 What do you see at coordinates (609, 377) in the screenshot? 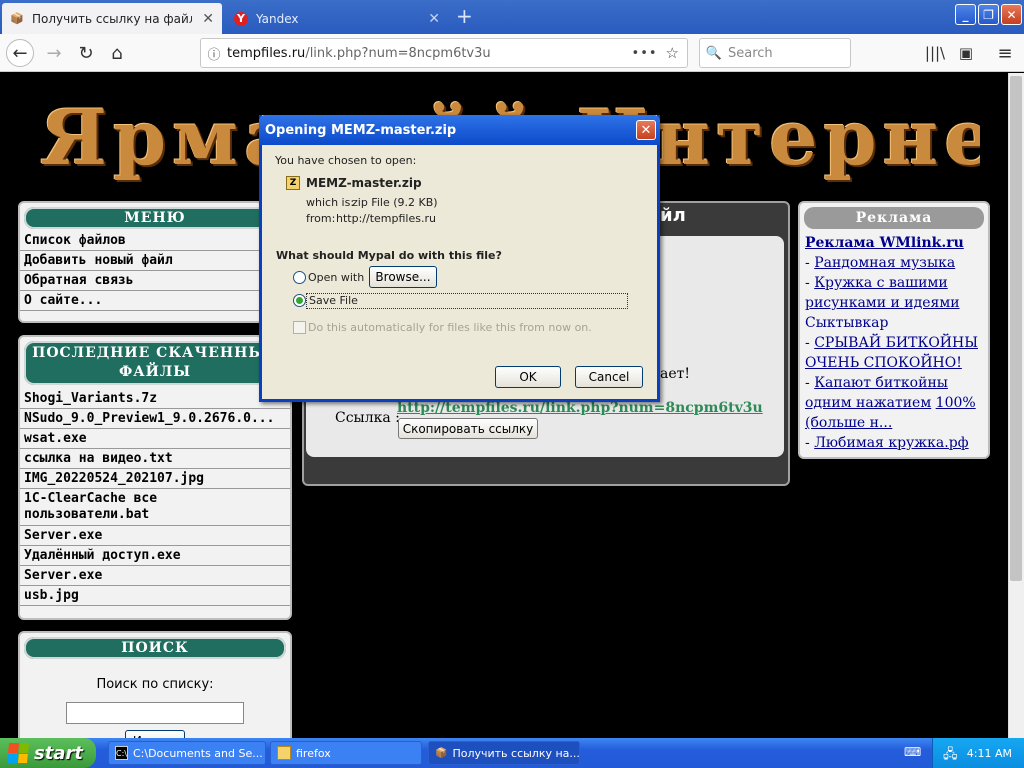
I see `cancel-button: Cancel` at bounding box center [609, 377].